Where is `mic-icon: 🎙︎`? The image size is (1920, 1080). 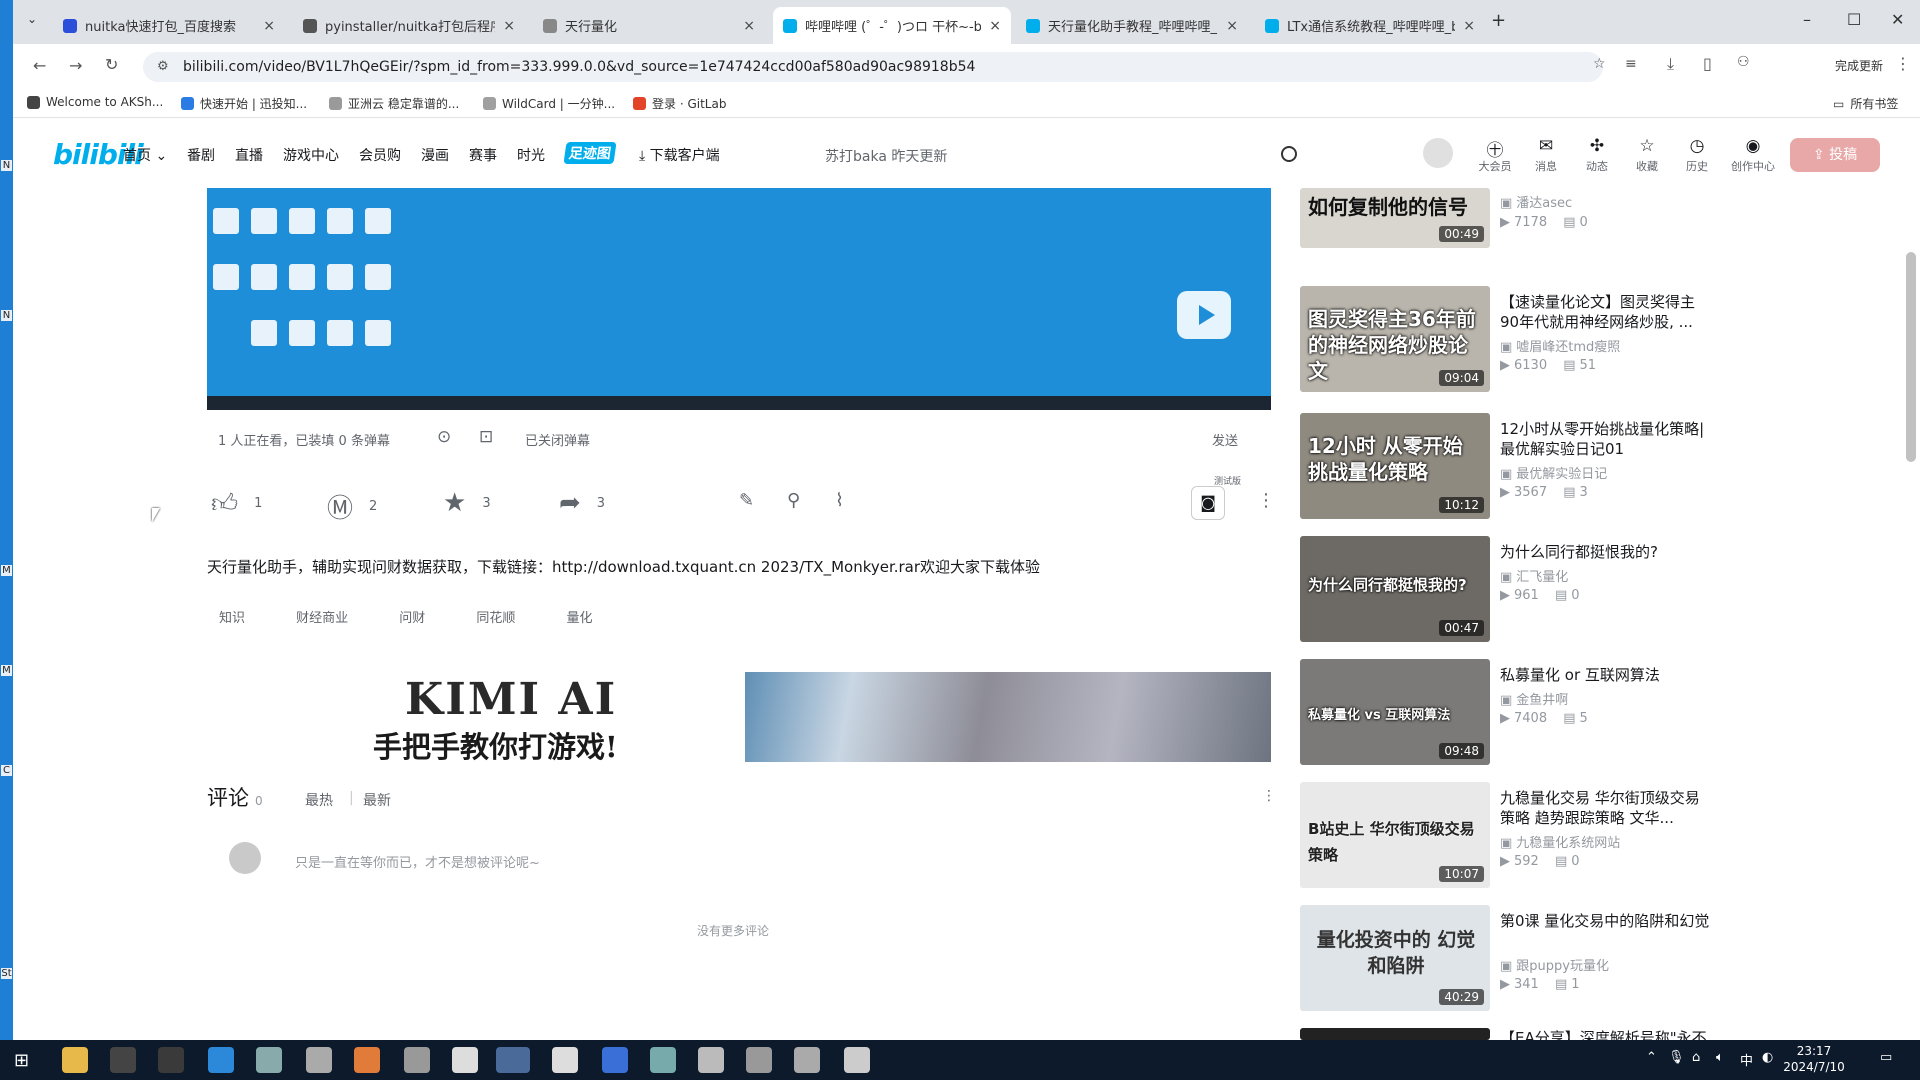
mic-icon: 🎙︎ is located at coordinates (1676, 1057).